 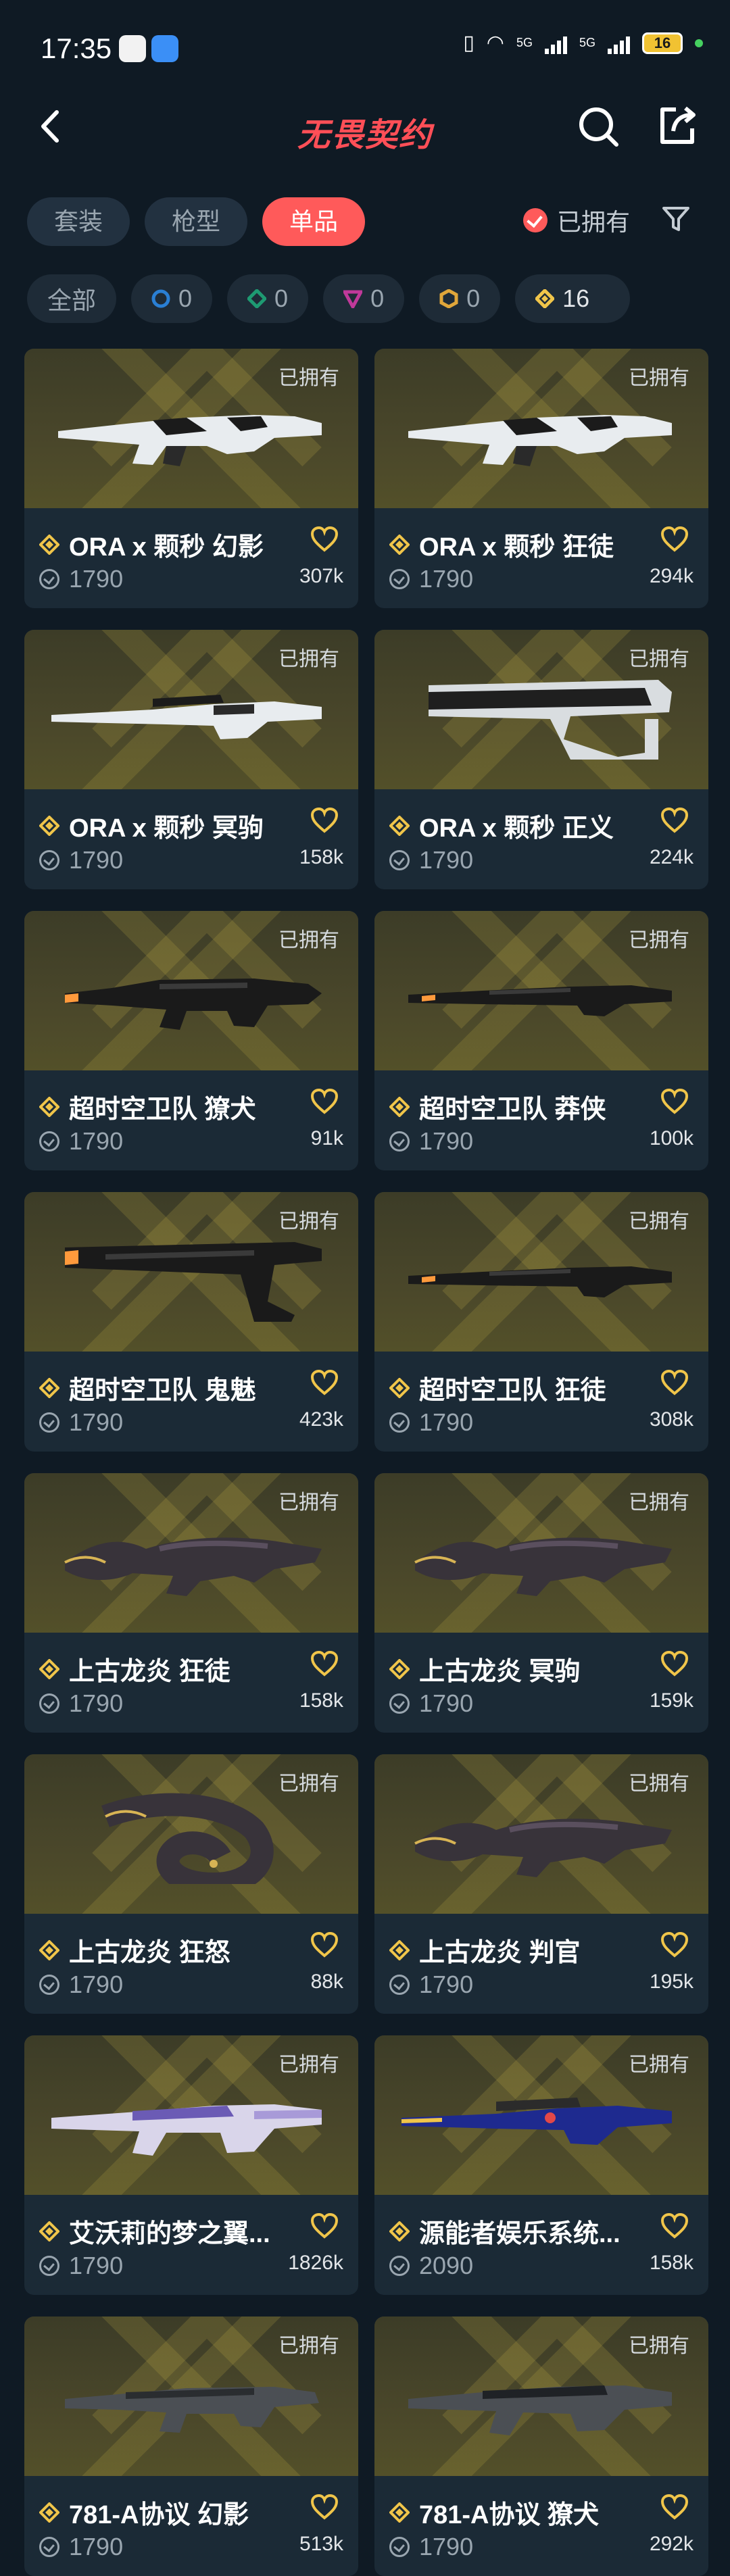 What do you see at coordinates (598, 127) in the screenshot?
I see `search-icon` at bounding box center [598, 127].